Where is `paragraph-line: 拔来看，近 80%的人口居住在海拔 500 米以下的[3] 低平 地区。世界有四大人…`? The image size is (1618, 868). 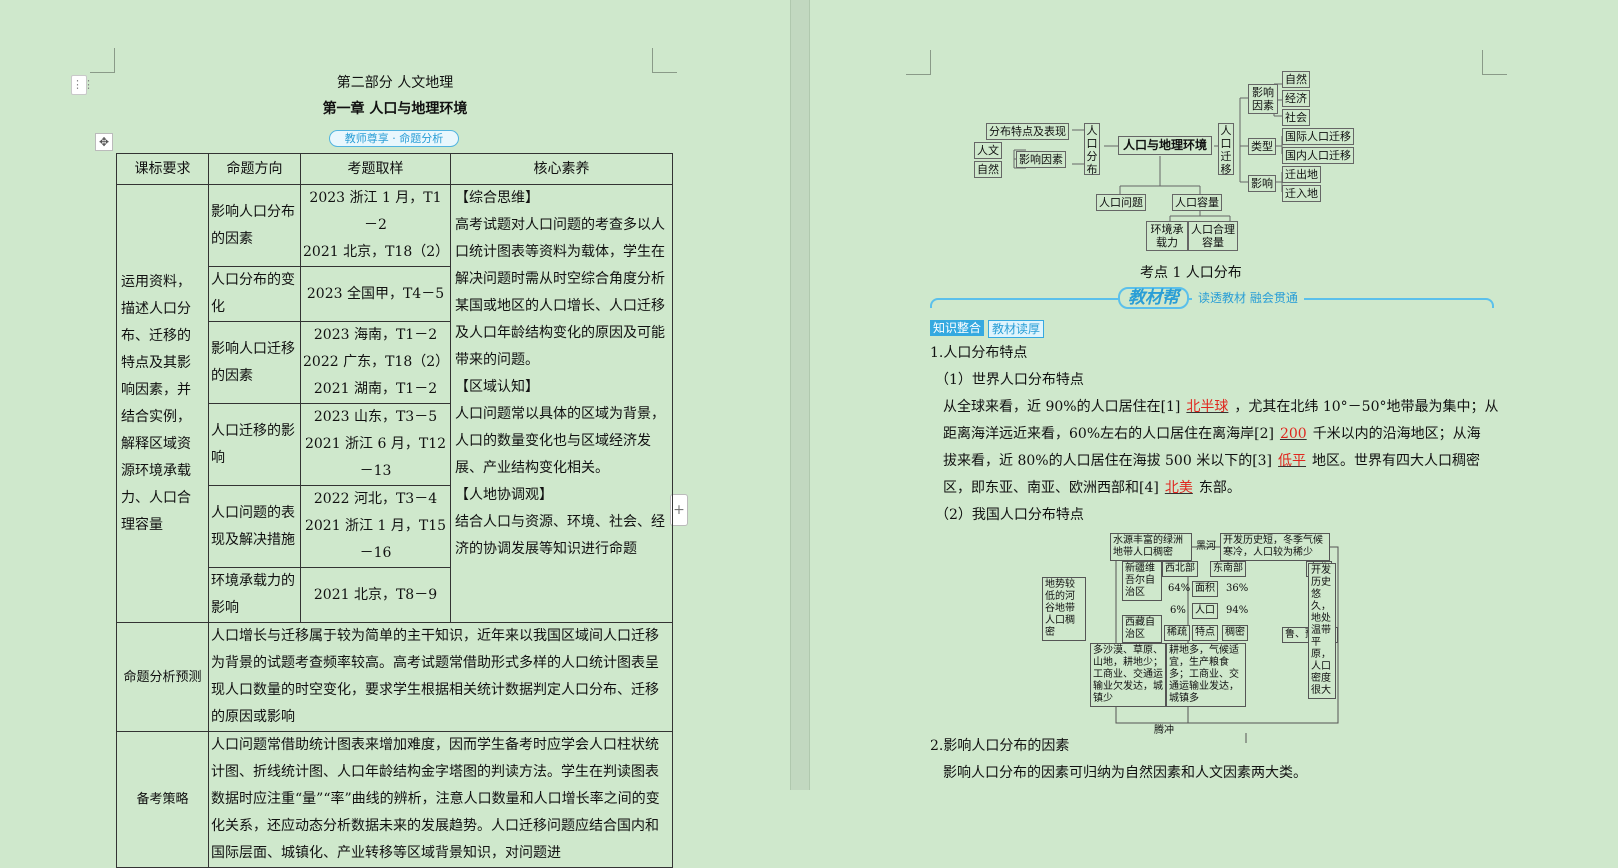
paragraph-line: 拔来看，近 80%的人口居住在海拔 500 米以下的[3] 低平 地区。世界有四大人… is located at coordinates (1211, 461).